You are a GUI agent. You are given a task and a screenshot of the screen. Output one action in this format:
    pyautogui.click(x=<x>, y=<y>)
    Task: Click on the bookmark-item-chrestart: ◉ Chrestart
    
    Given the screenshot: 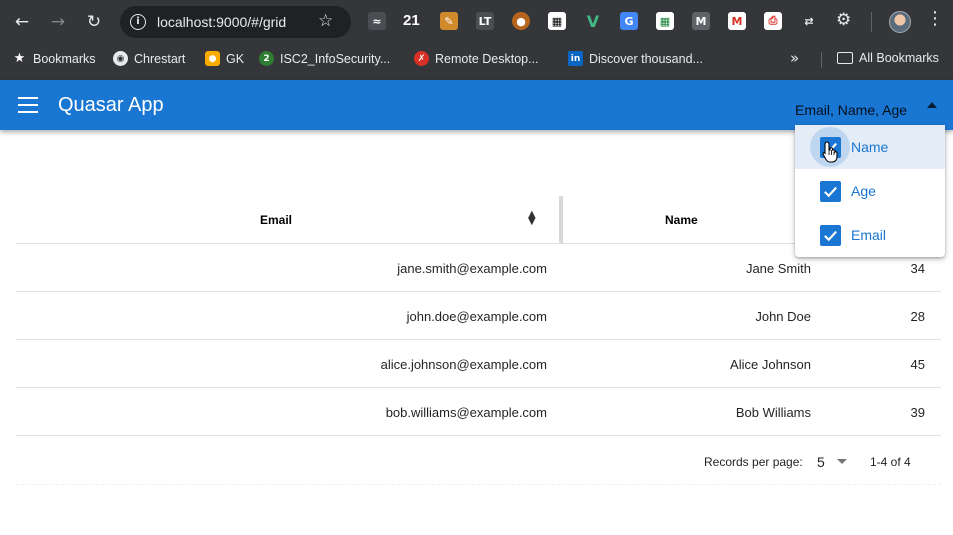 What is the action you would take?
    pyautogui.click(x=149, y=58)
    